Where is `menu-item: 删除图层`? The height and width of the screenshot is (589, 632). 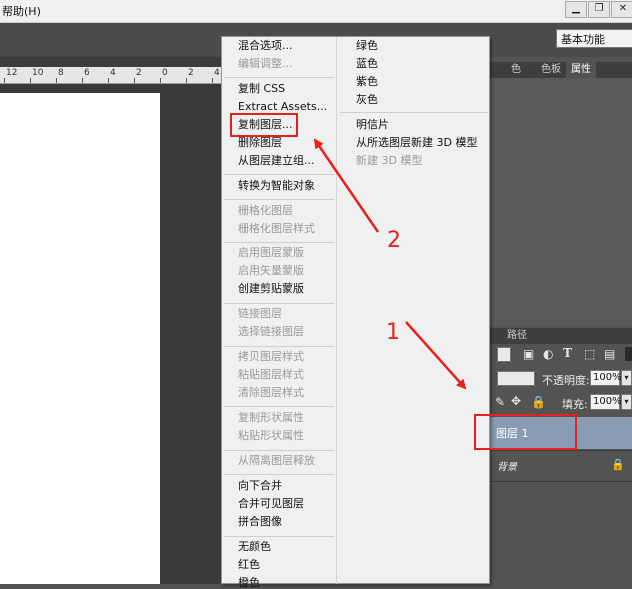
menu-item: 删除图层 is located at coordinates (260, 142).